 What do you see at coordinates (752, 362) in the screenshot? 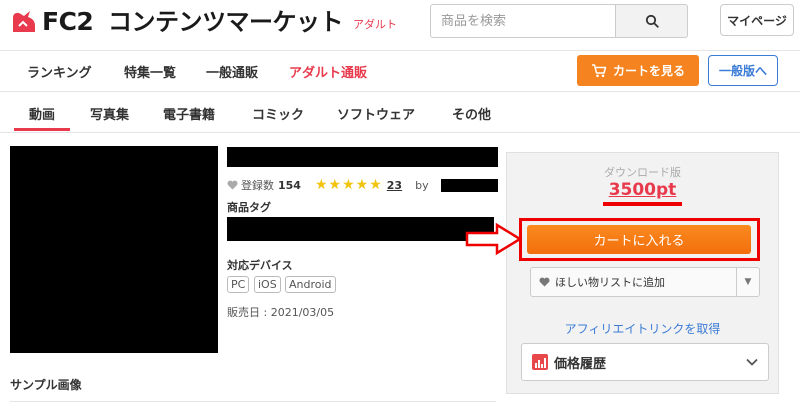
I see `chevron-down-icon` at bounding box center [752, 362].